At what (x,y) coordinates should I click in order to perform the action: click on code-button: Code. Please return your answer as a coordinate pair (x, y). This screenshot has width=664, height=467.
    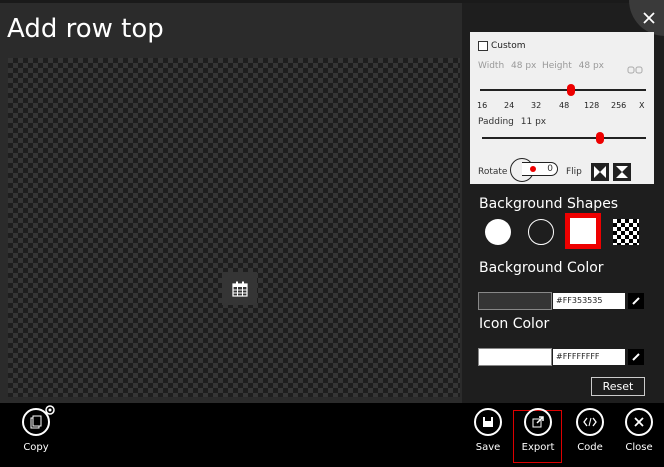
    Looking at the image, I should click on (590, 430).